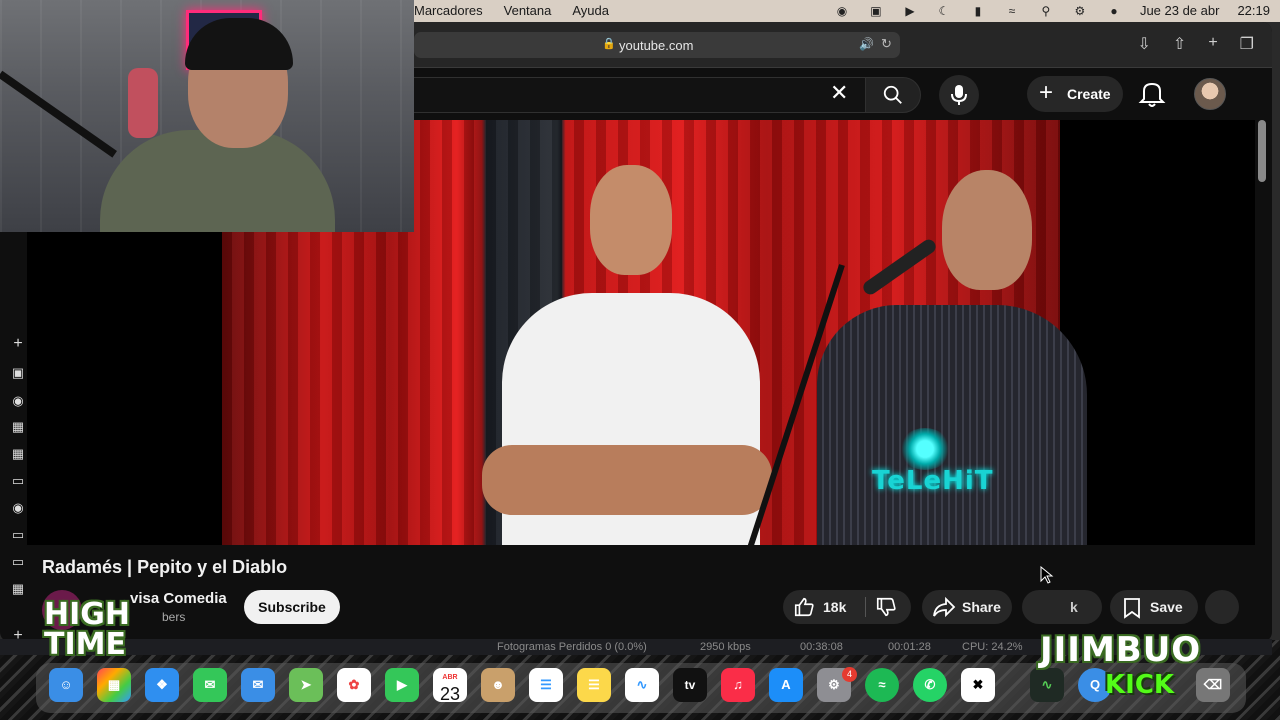 Image resolution: width=1280 pixels, height=720 pixels. What do you see at coordinates (18, 373) in the screenshot?
I see `scene-icon: ▣` at bounding box center [18, 373].